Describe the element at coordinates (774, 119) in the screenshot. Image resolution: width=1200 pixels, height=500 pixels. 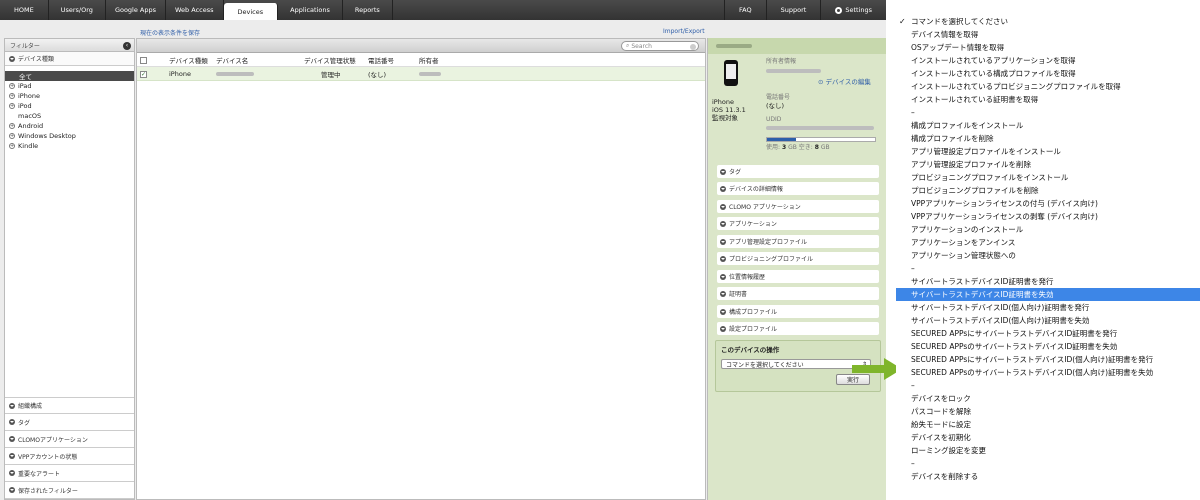
I see `udid-label: UDID` at that location.